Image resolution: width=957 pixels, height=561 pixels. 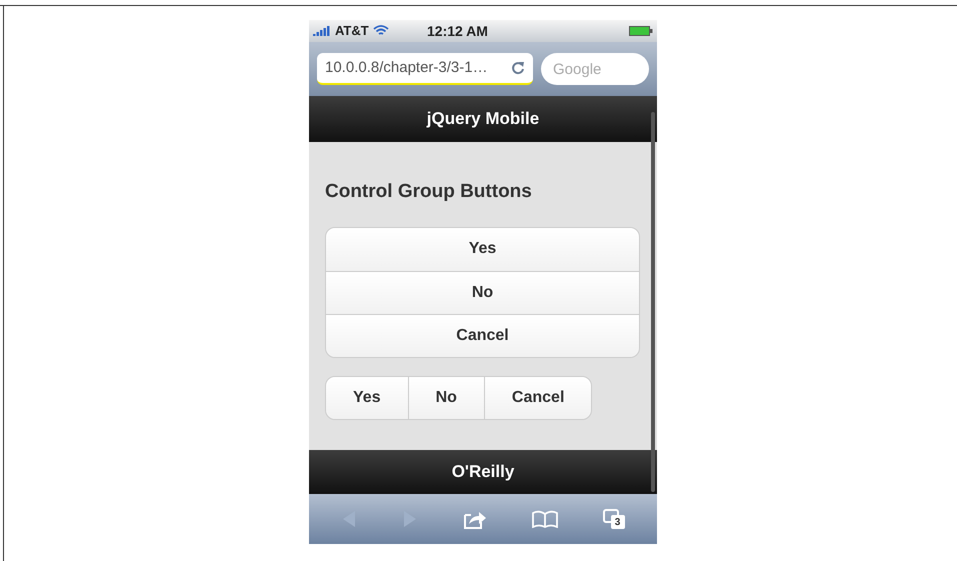 What do you see at coordinates (545, 519) in the screenshot?
I see `book-icon` at bounding box center [545, 519].